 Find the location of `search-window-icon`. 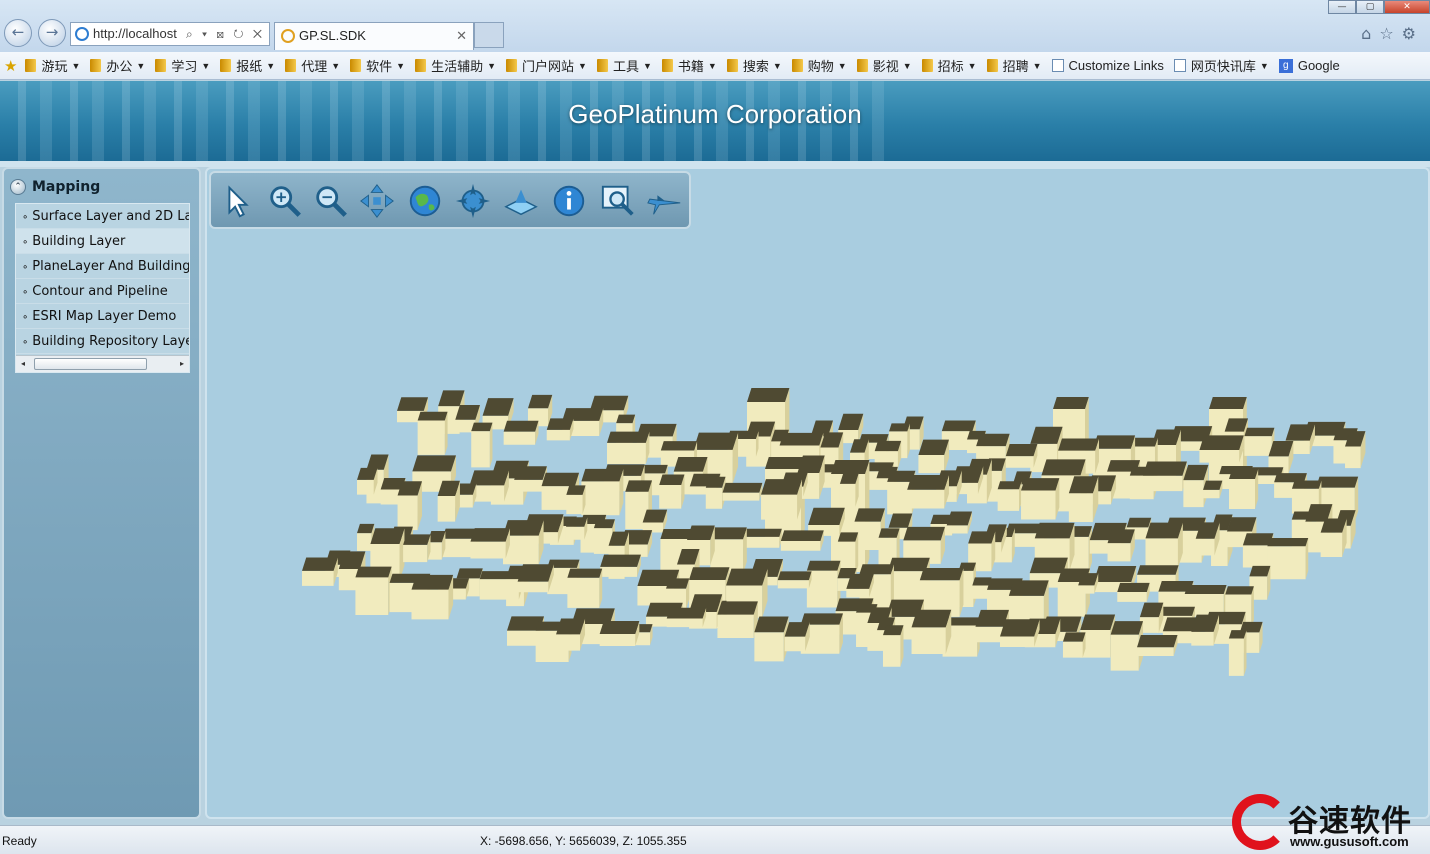

search-window-icon is located at coordinates (619, 201).